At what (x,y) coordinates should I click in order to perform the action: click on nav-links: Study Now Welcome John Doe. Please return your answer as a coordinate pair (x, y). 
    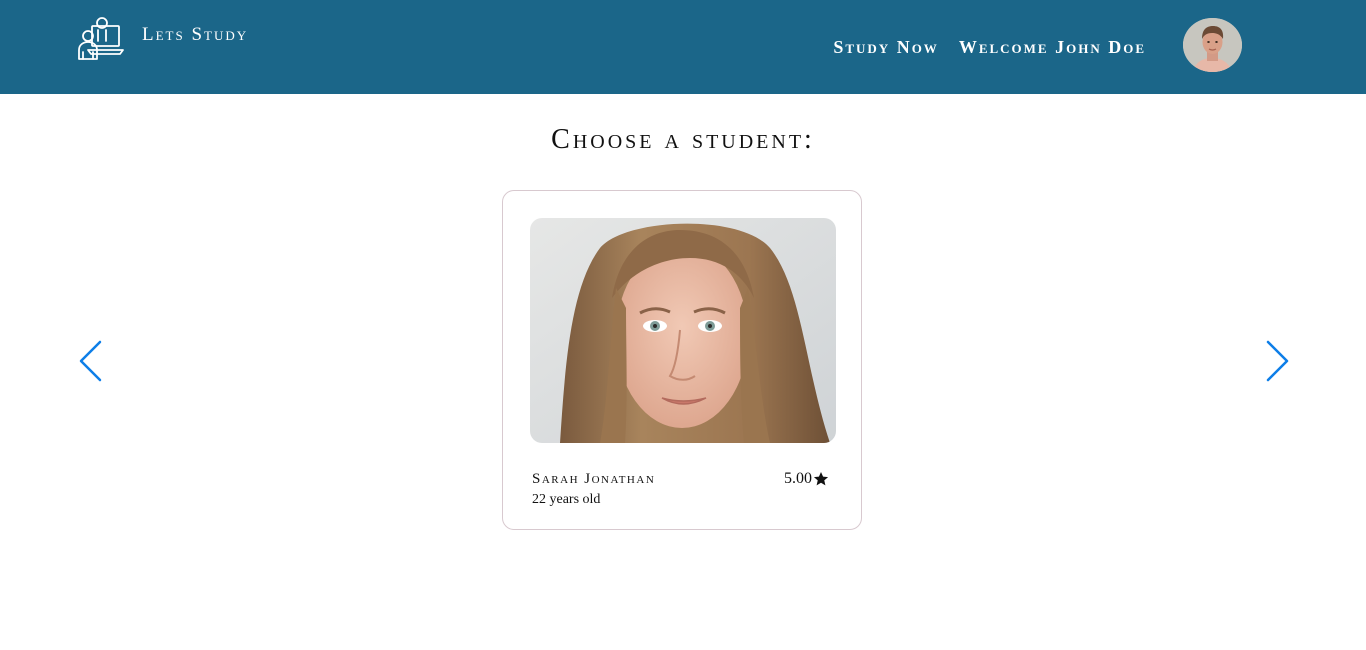
    Looking at the image, I should click on (989, 47).